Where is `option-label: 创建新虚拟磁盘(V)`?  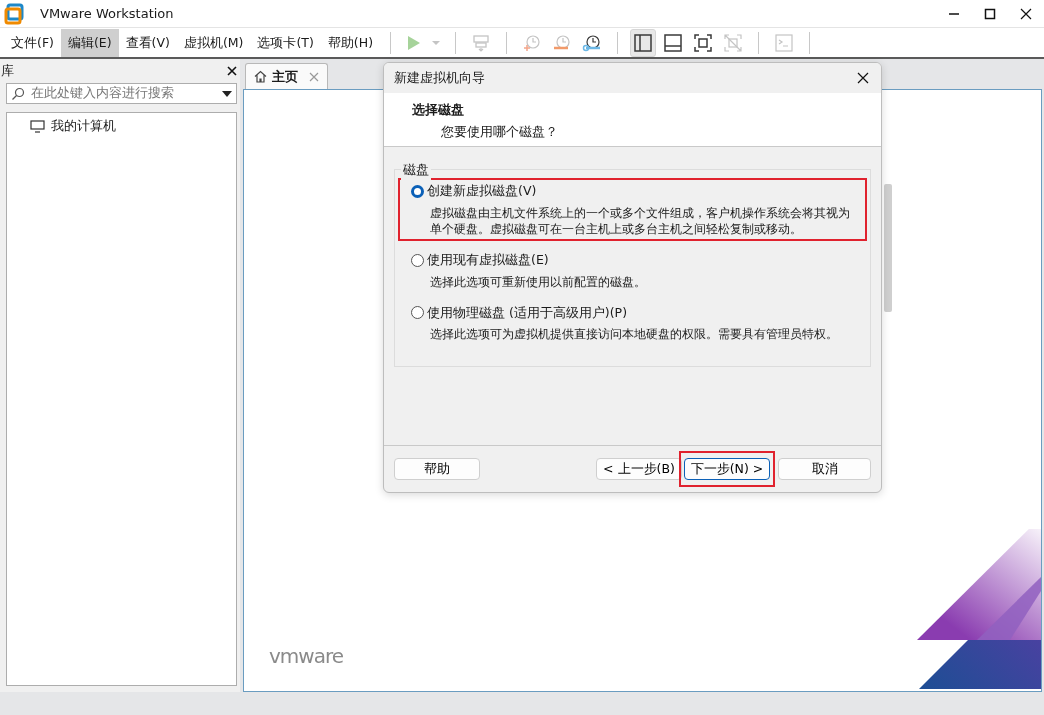
option-label: 创建新虚拟磁盘(V) is located at coordinates (482, 191).